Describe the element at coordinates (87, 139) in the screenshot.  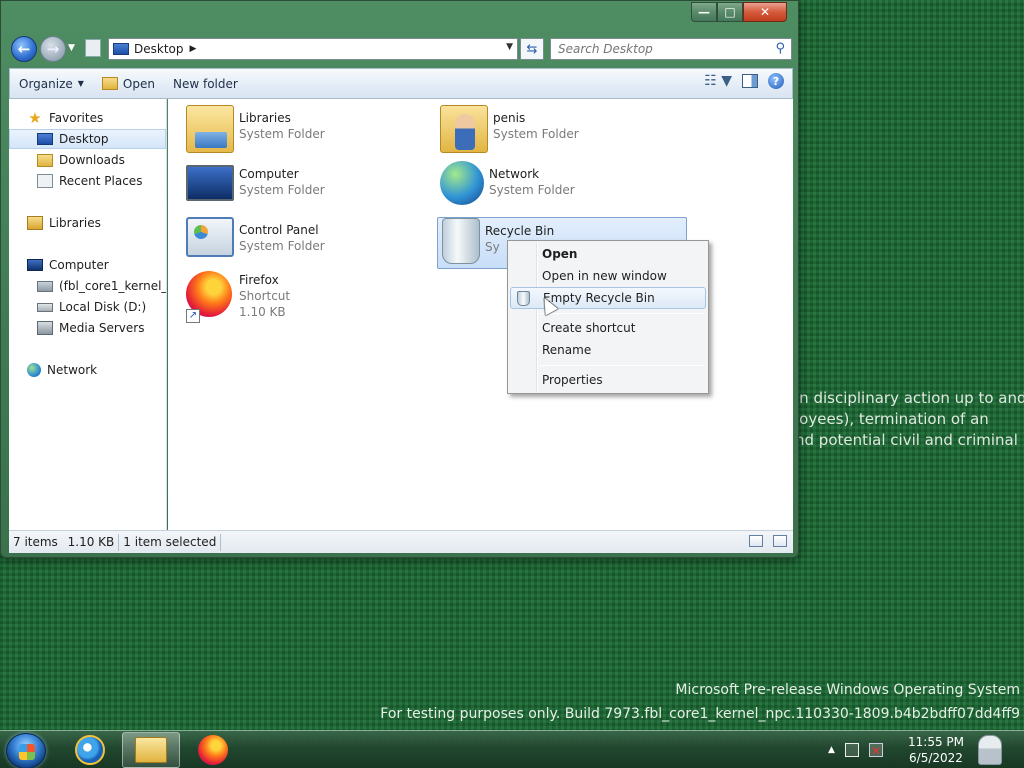
I see `nav-desktop: Desktop` at that location.